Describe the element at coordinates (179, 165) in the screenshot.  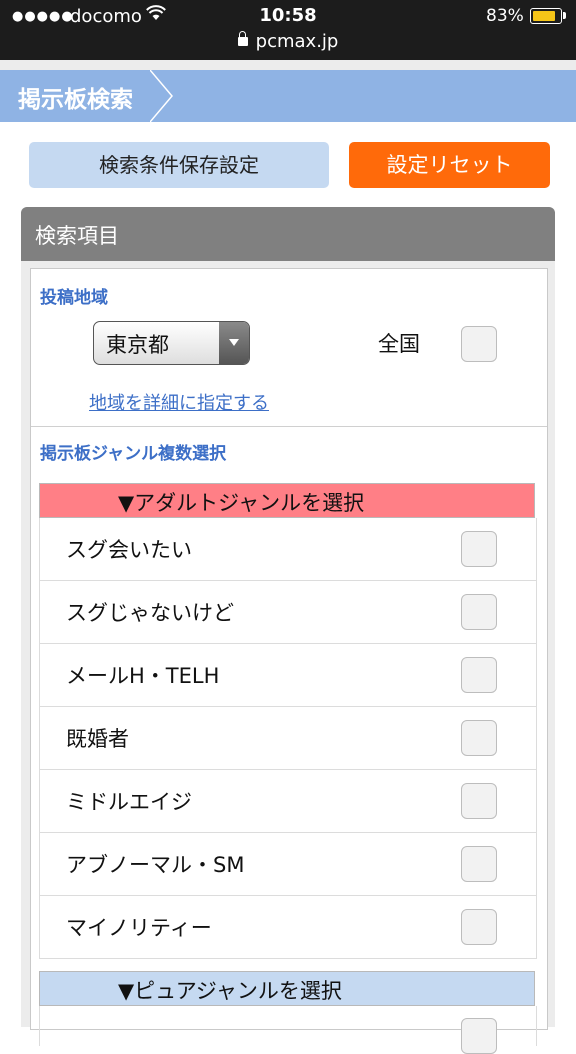
I see `save-search-conditions-button: 検索条件保存設定` at that location.